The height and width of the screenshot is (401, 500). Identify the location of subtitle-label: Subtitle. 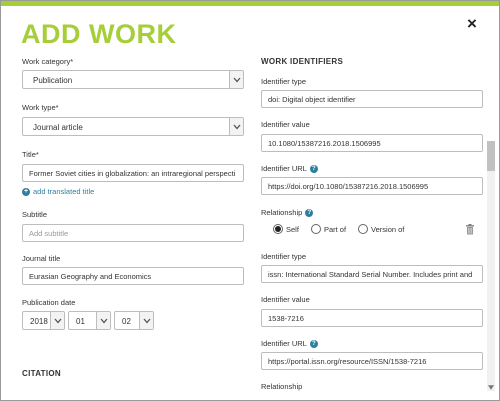
(35, 214).